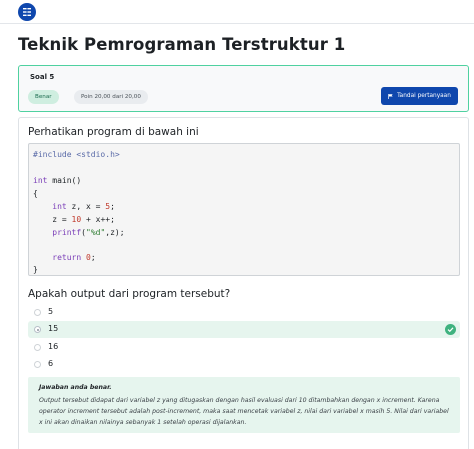  I want to click on question-number: Soal 5, so click(42, 77).